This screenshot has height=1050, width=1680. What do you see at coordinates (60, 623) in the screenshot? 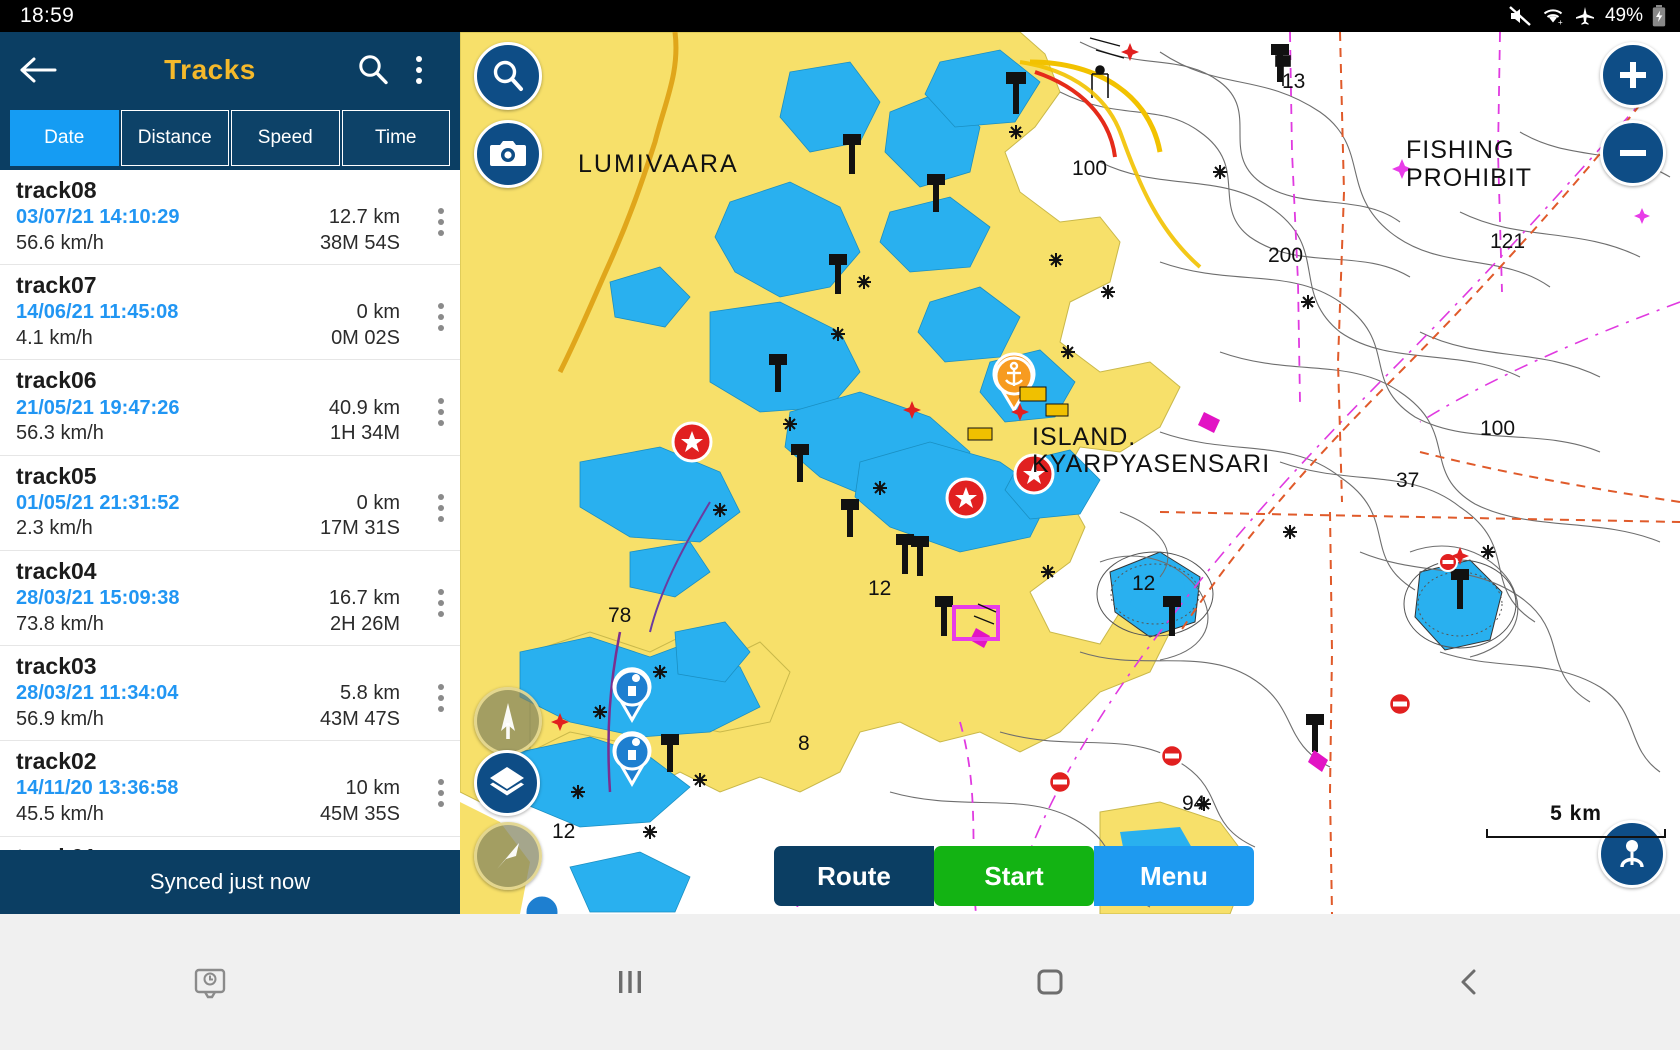
I see `track-speed: 73.8 km/h` at bounding box center [60, 623].